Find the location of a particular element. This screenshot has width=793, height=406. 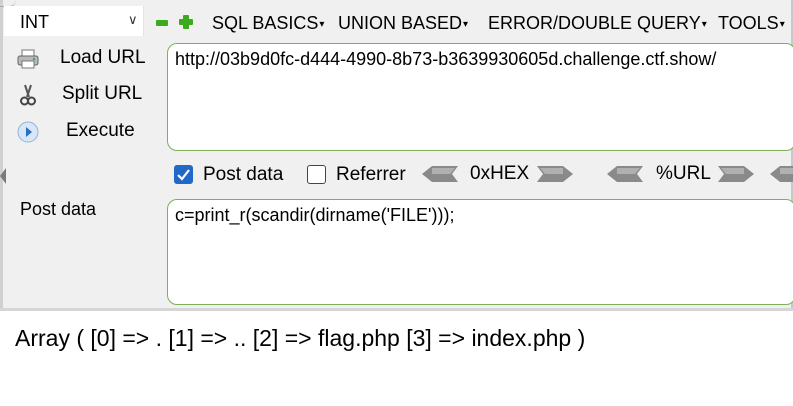

hex-label: 0xHEX is located at coordinates (500, 173).